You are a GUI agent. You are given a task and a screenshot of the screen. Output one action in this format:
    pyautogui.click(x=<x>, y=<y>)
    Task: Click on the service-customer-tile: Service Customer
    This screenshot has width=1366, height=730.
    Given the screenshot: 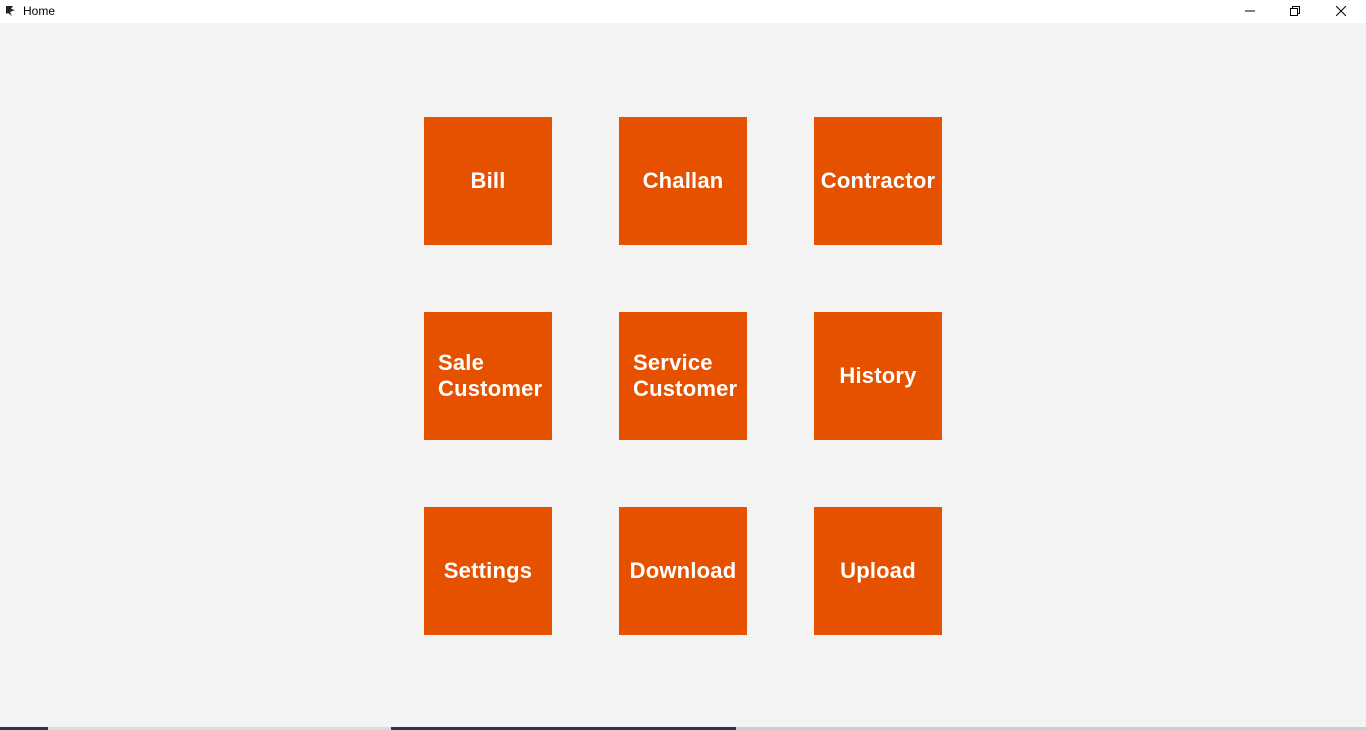 What is the action you would take?
    pyautogui.click(x=683, y=376)
    